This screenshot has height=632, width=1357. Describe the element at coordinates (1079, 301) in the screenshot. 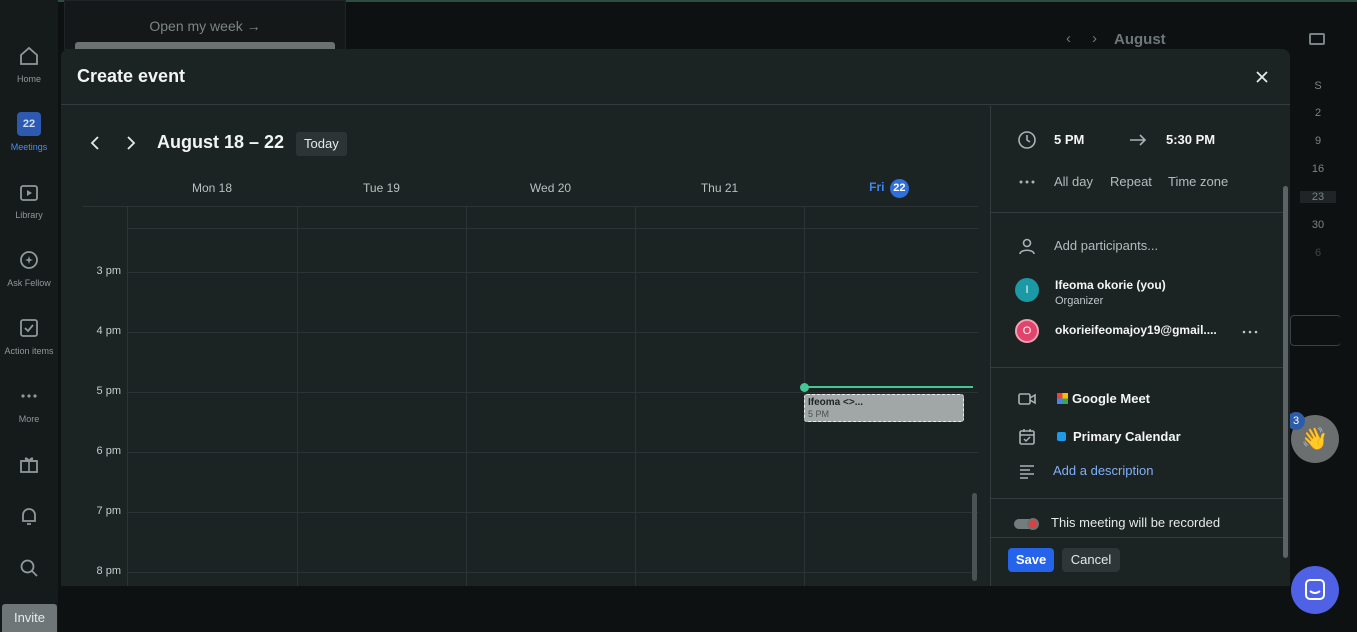

I see `organizer-role: Organizer` at that location.